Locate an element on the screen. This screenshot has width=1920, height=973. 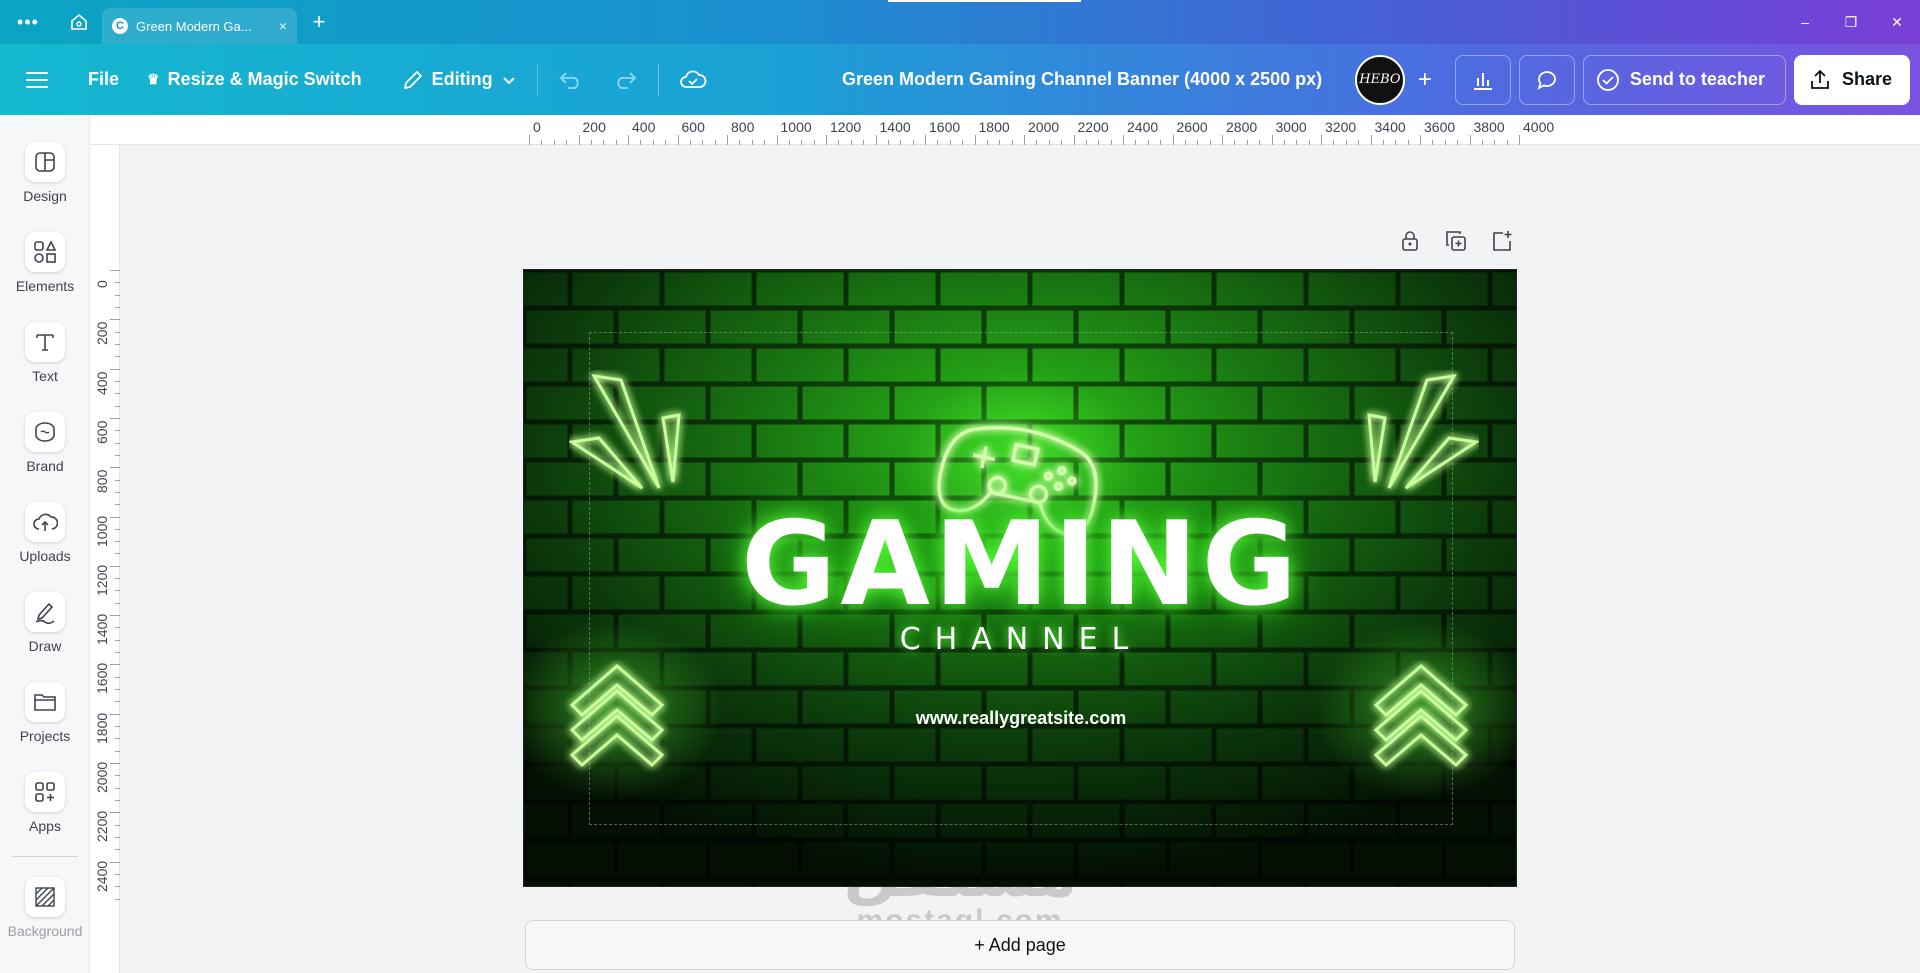
send-to-teacher-button: Send to teacher is located at coordinates (1684, 79).